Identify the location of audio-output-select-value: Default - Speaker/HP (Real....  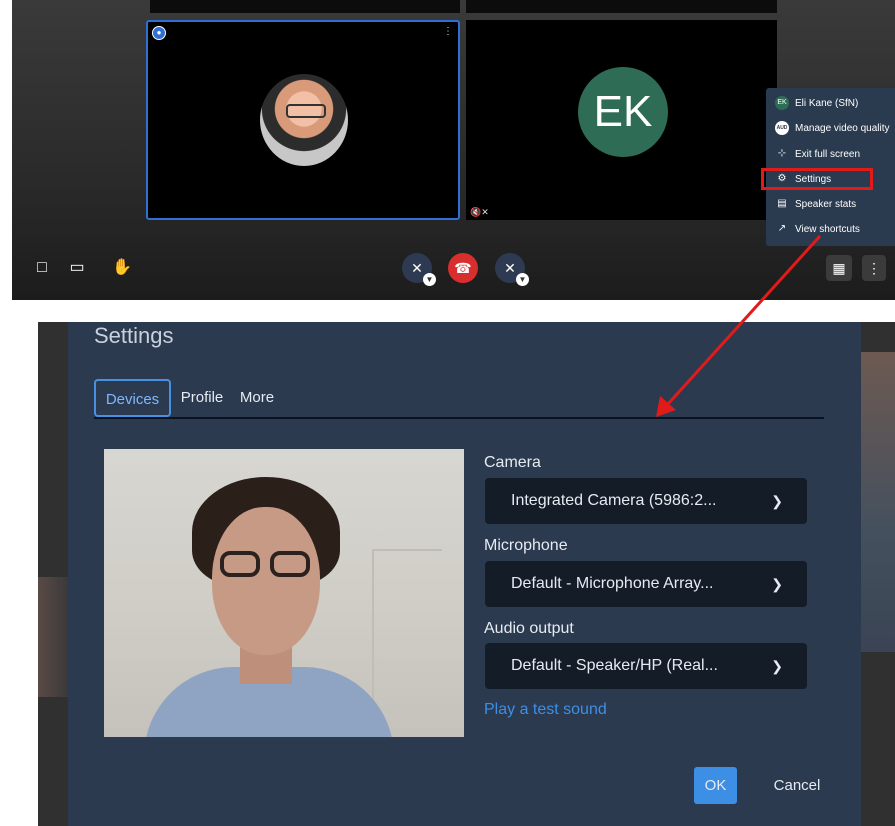
(614, 665).